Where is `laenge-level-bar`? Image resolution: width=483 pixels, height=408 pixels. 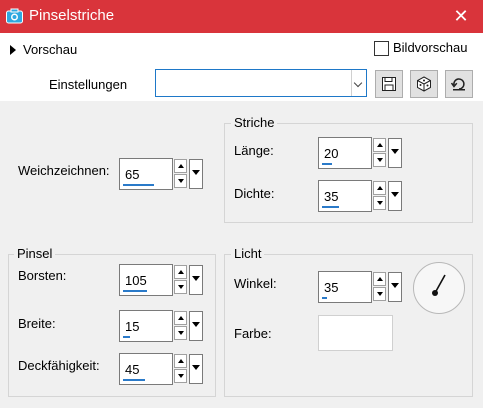 laenge-level-bar is located at coordinates (327, 164).